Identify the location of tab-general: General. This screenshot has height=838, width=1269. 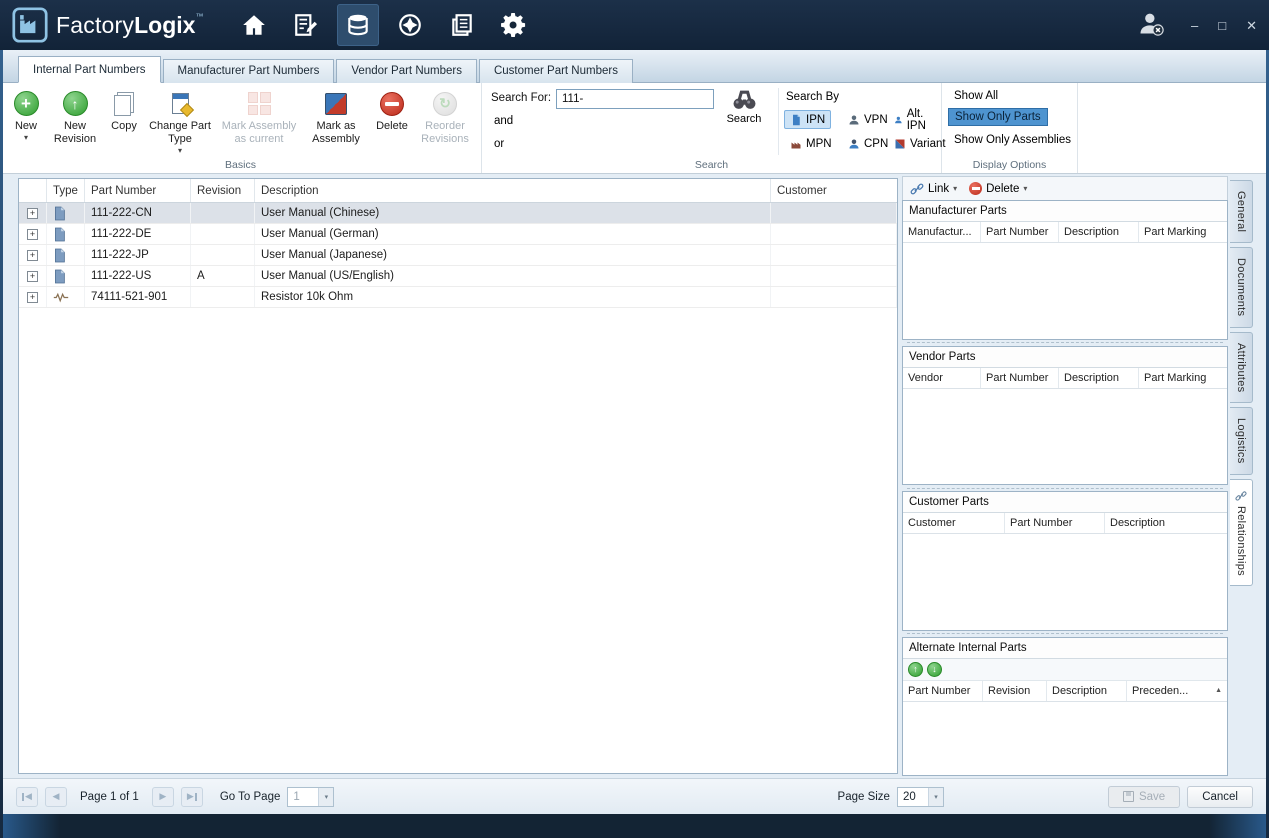
(1241, 212).